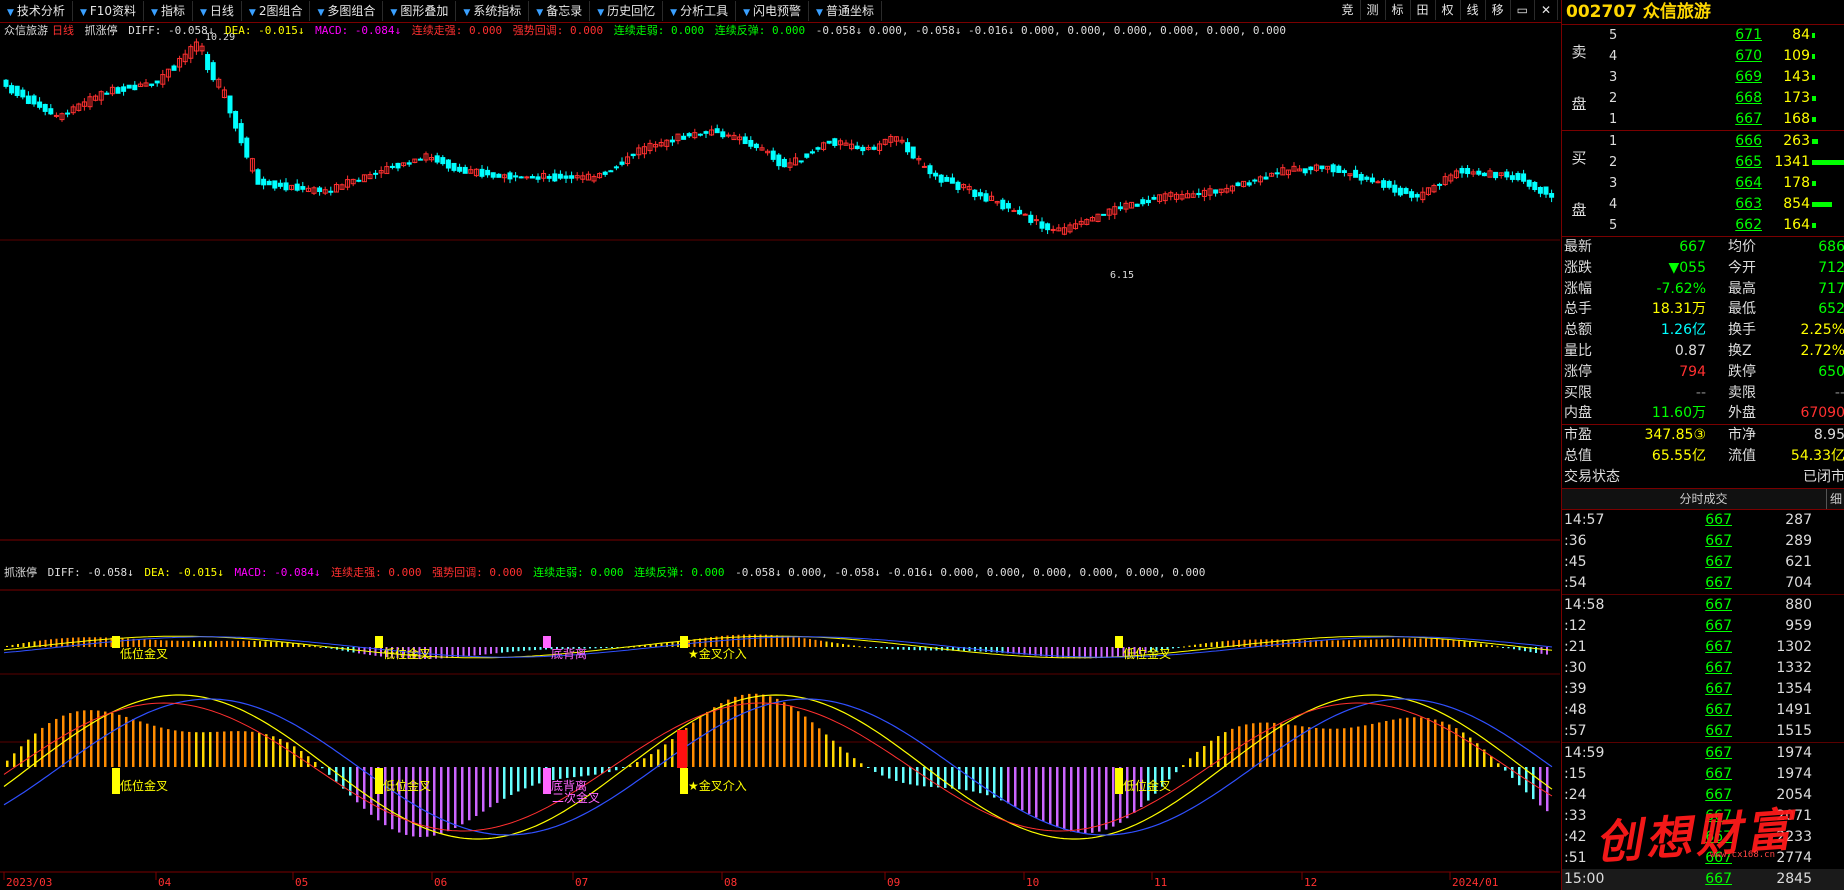 The height and width of the screenshot is (890, 1844). What do you see at coordinates (347, 11) in the screenshot?
I see `toolbar-item-5: ▼ 多图组合` at bounding box center [347, 11].